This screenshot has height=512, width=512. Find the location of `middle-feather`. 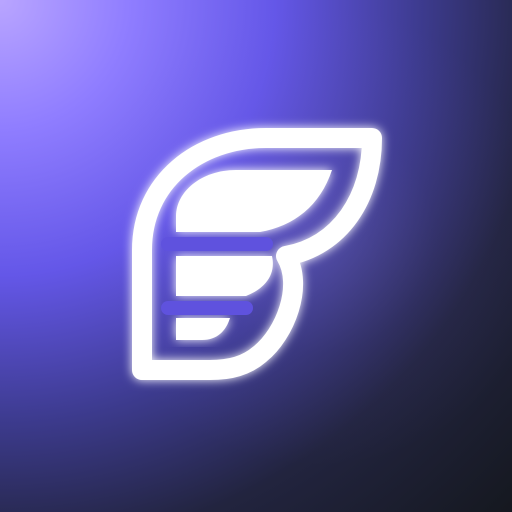

middle-feather is located at coordinates (224, 276).